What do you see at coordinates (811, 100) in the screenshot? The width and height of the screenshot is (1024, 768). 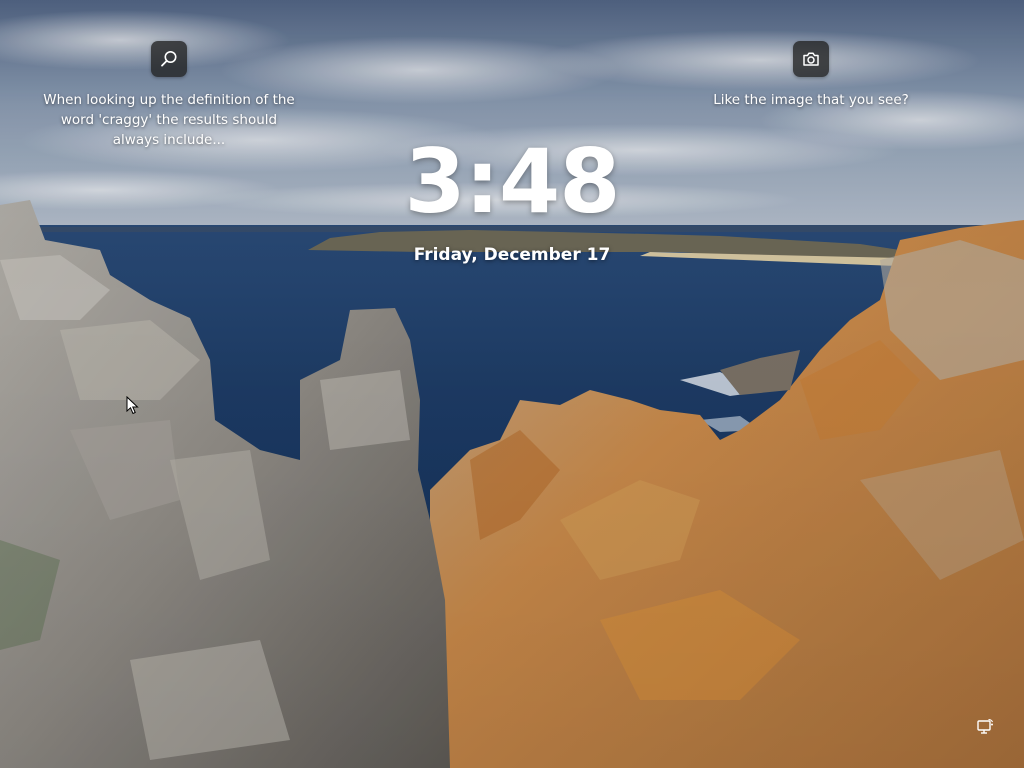 I see `spotlight-like-text: Like the image that you see?` at bounding box center [811, 100].